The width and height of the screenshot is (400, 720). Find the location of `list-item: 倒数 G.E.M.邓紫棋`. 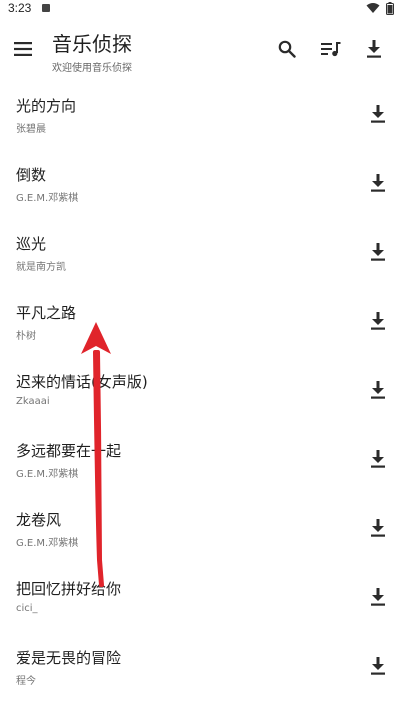

list-item: 倒数 G.E.M.邓紫棋 is located at coordinates (200, 185).